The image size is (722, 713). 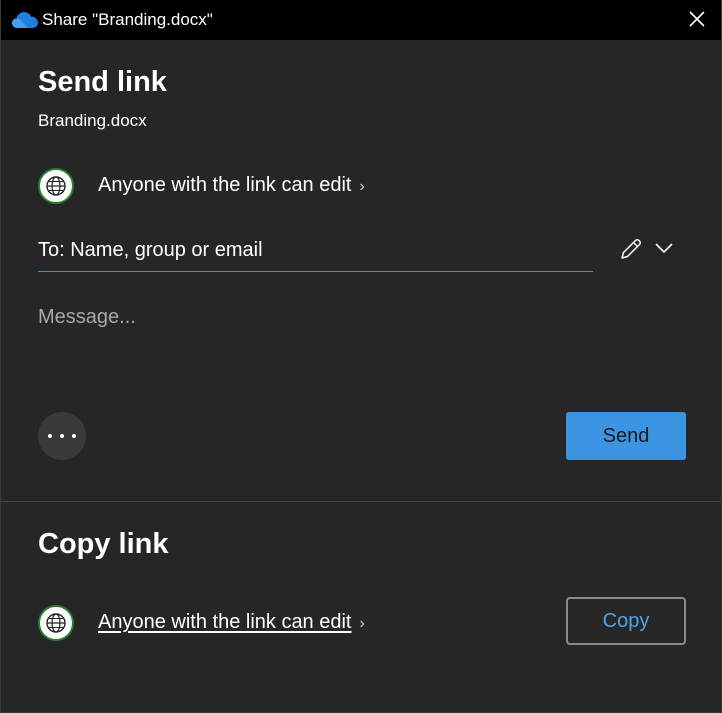 I want to click on more-options-button, so click(x=62, y=436).